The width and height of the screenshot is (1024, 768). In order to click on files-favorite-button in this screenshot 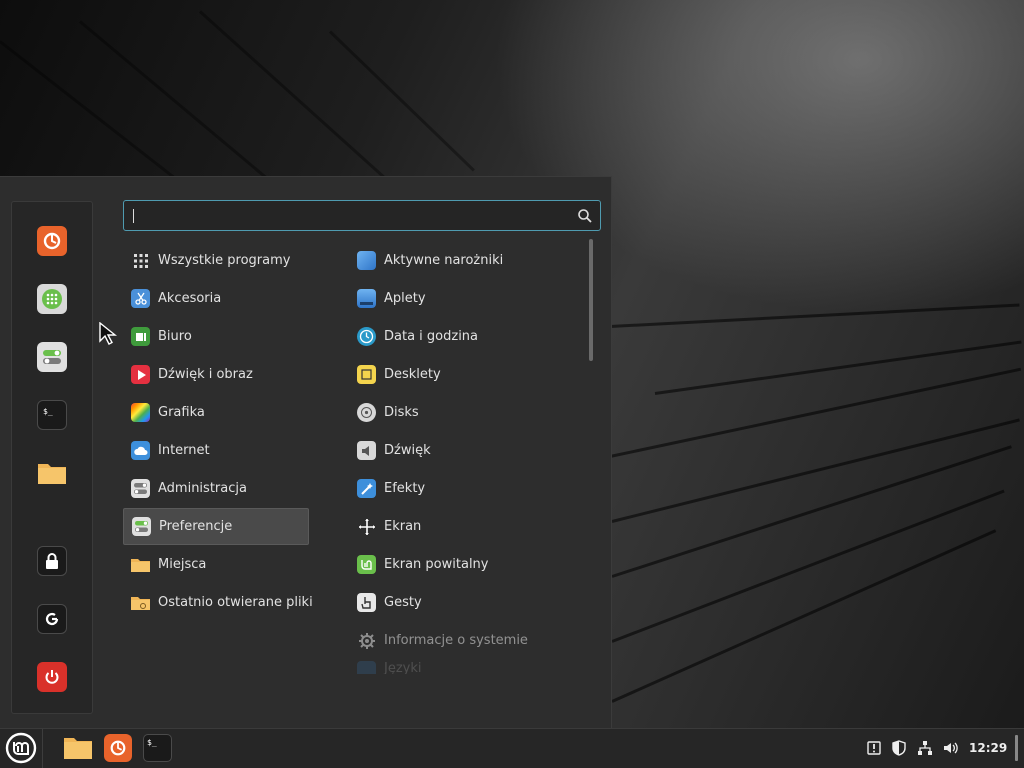, I will do `click(52, 473)`.